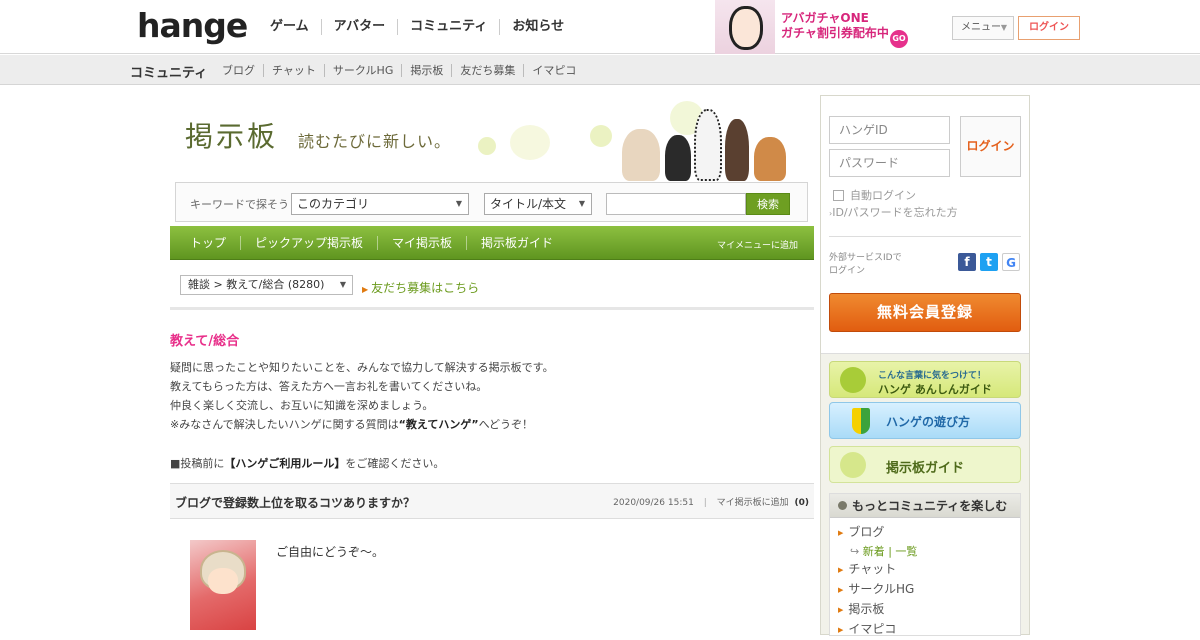 This screenshot has width=1200, height=640. Describe the element at coordinates (352, 424) in the screenshot. I see `desc-line-4: ※みなさんで解決したいハンゲに関する質問は“教えてハンゲ”へどうぞ！` at that location.